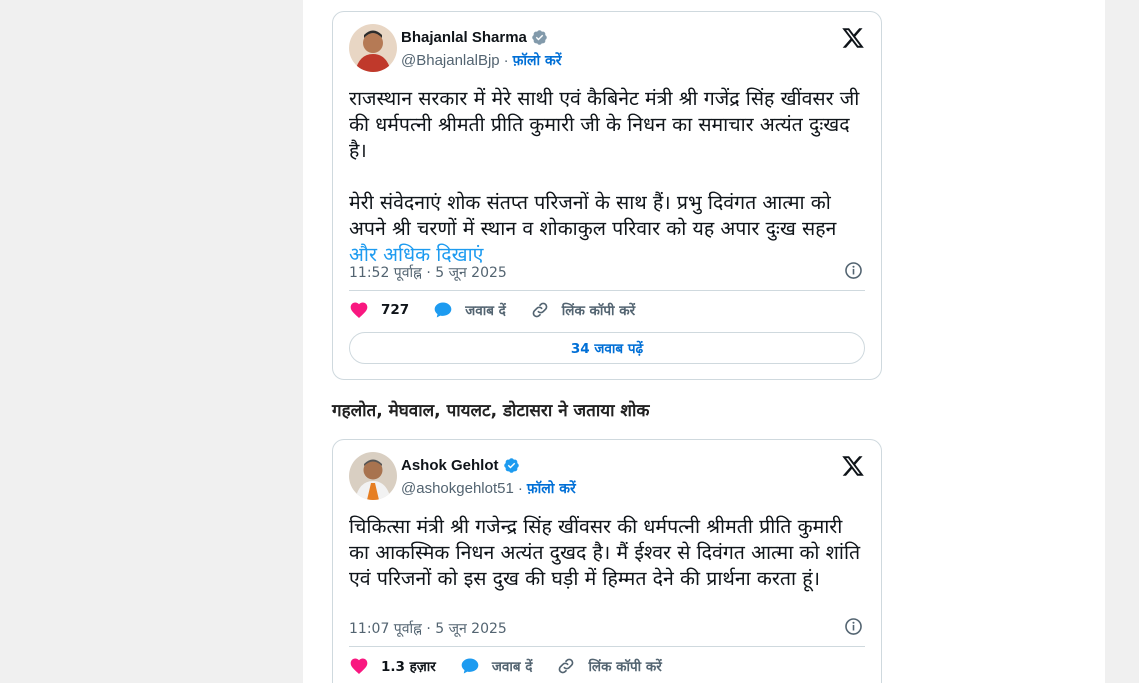 The width and height of the screenshot is (1139, 683). Describe the element at coordinates (607, 348) in the screenshot. I see `read-replies-button: 34 जवाब पढ़ें` at that location.